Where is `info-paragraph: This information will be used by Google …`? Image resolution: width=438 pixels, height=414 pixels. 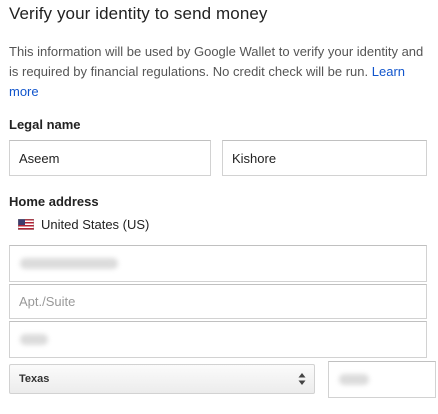 info-paragraph: This information will be used by Google … is located at coordinates (219, 72).